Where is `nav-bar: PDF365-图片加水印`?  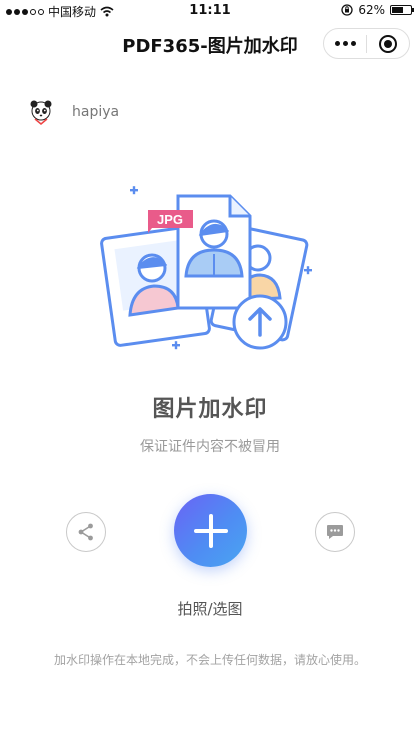
nav-bar: PDF365-图片加水印 is located at coordinates (210, 43).